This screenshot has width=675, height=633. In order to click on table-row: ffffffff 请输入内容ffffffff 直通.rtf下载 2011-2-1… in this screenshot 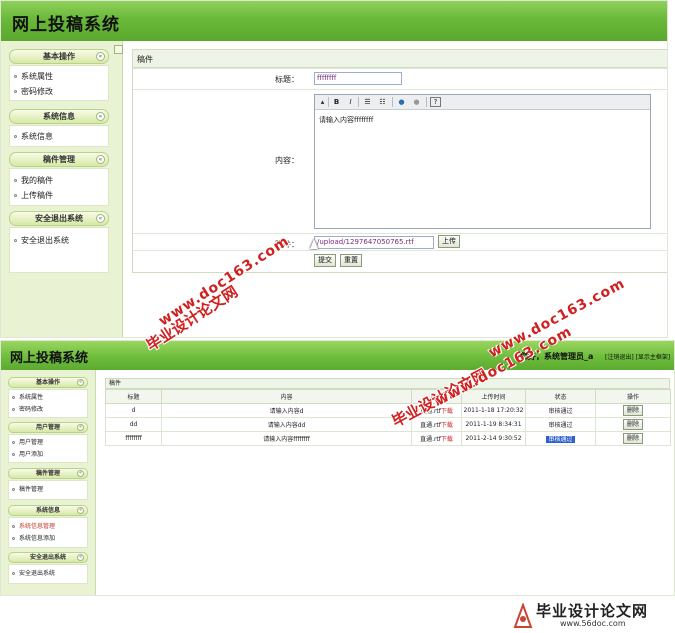, I will do `click(388, 438)`.